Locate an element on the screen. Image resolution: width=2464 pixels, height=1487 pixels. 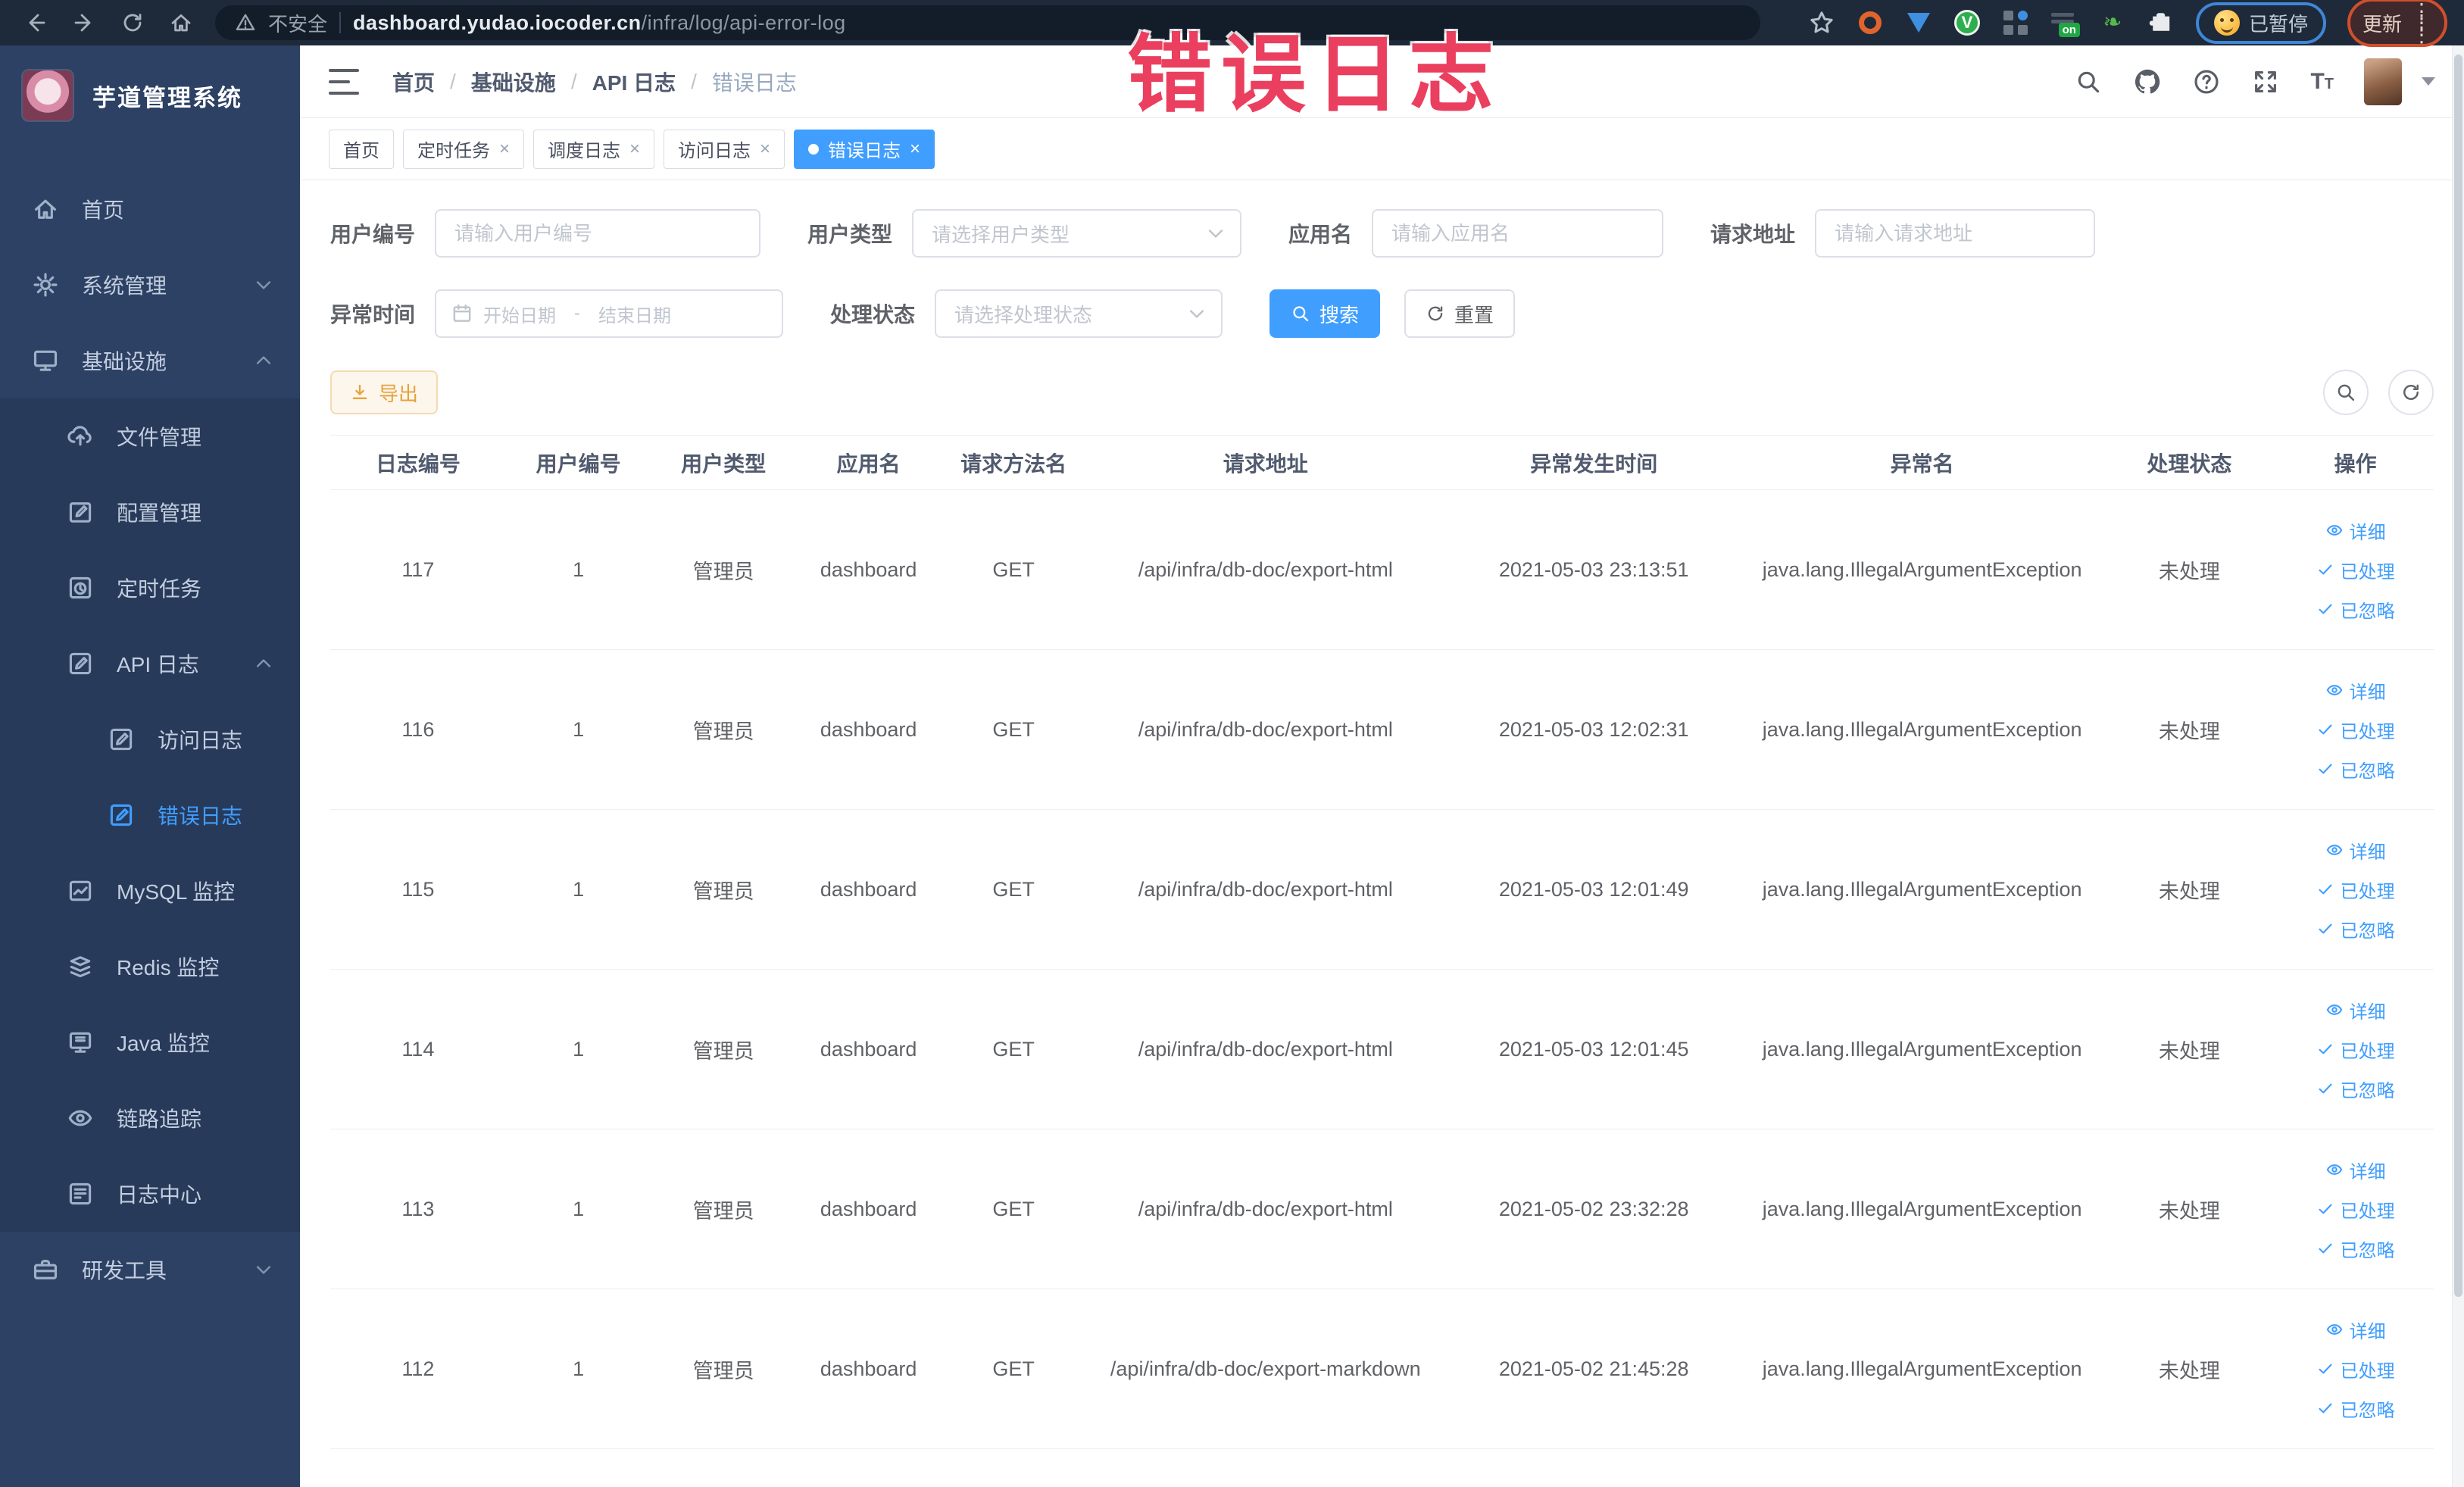
gear-icon is located at coordinates (45, 284).